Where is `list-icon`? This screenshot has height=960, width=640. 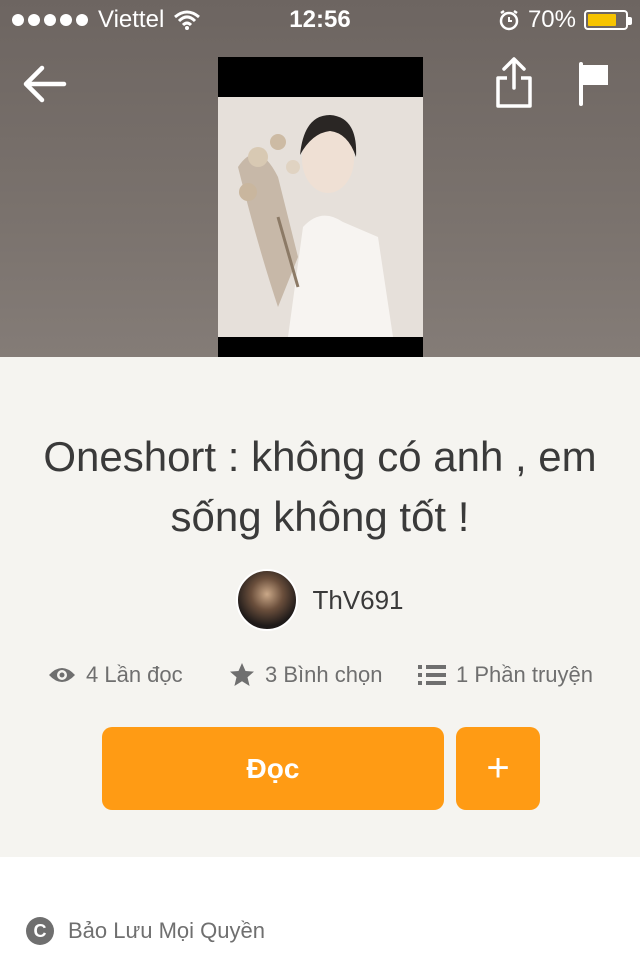
list-icon is located at coordinates (432, 675).